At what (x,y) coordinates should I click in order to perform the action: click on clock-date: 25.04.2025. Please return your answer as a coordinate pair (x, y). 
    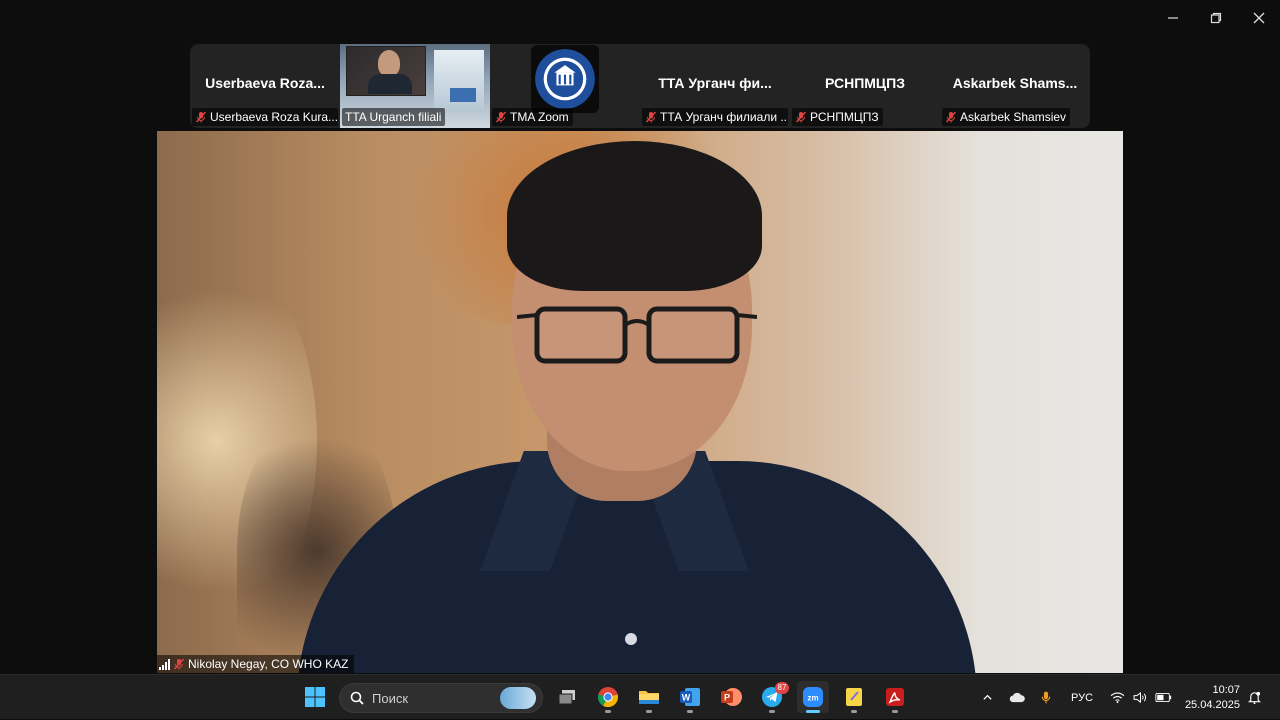
    Looking at the image, I should click on (1212, 705).